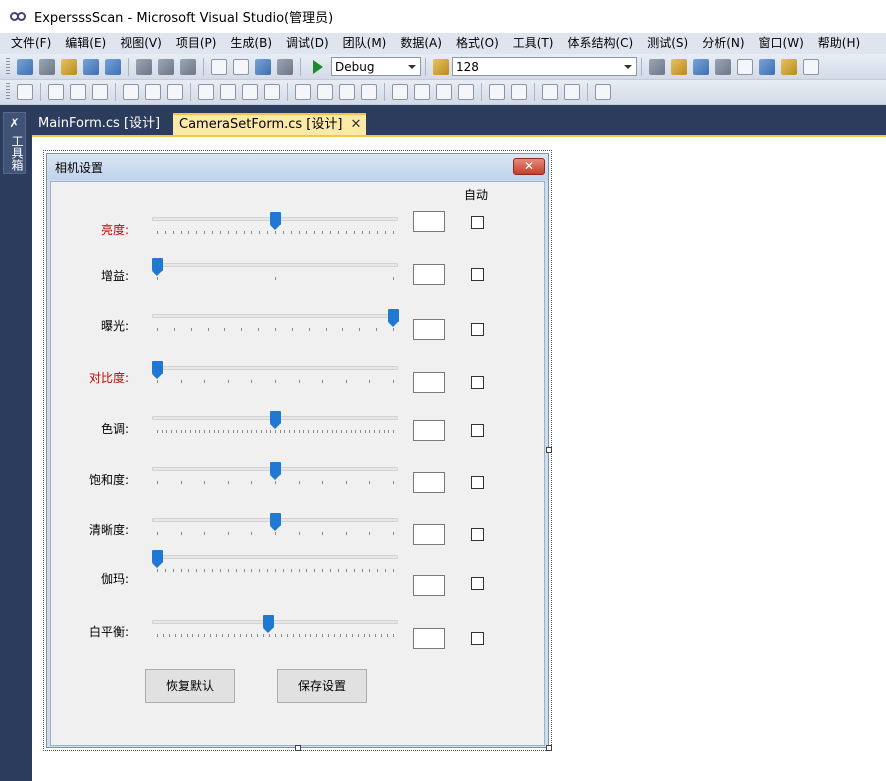 This screenshot has width=886, height=781. Describe the element at coordinates (85, 43) in the screenshot. I see `menu-item: 编辑(E)` at that location.